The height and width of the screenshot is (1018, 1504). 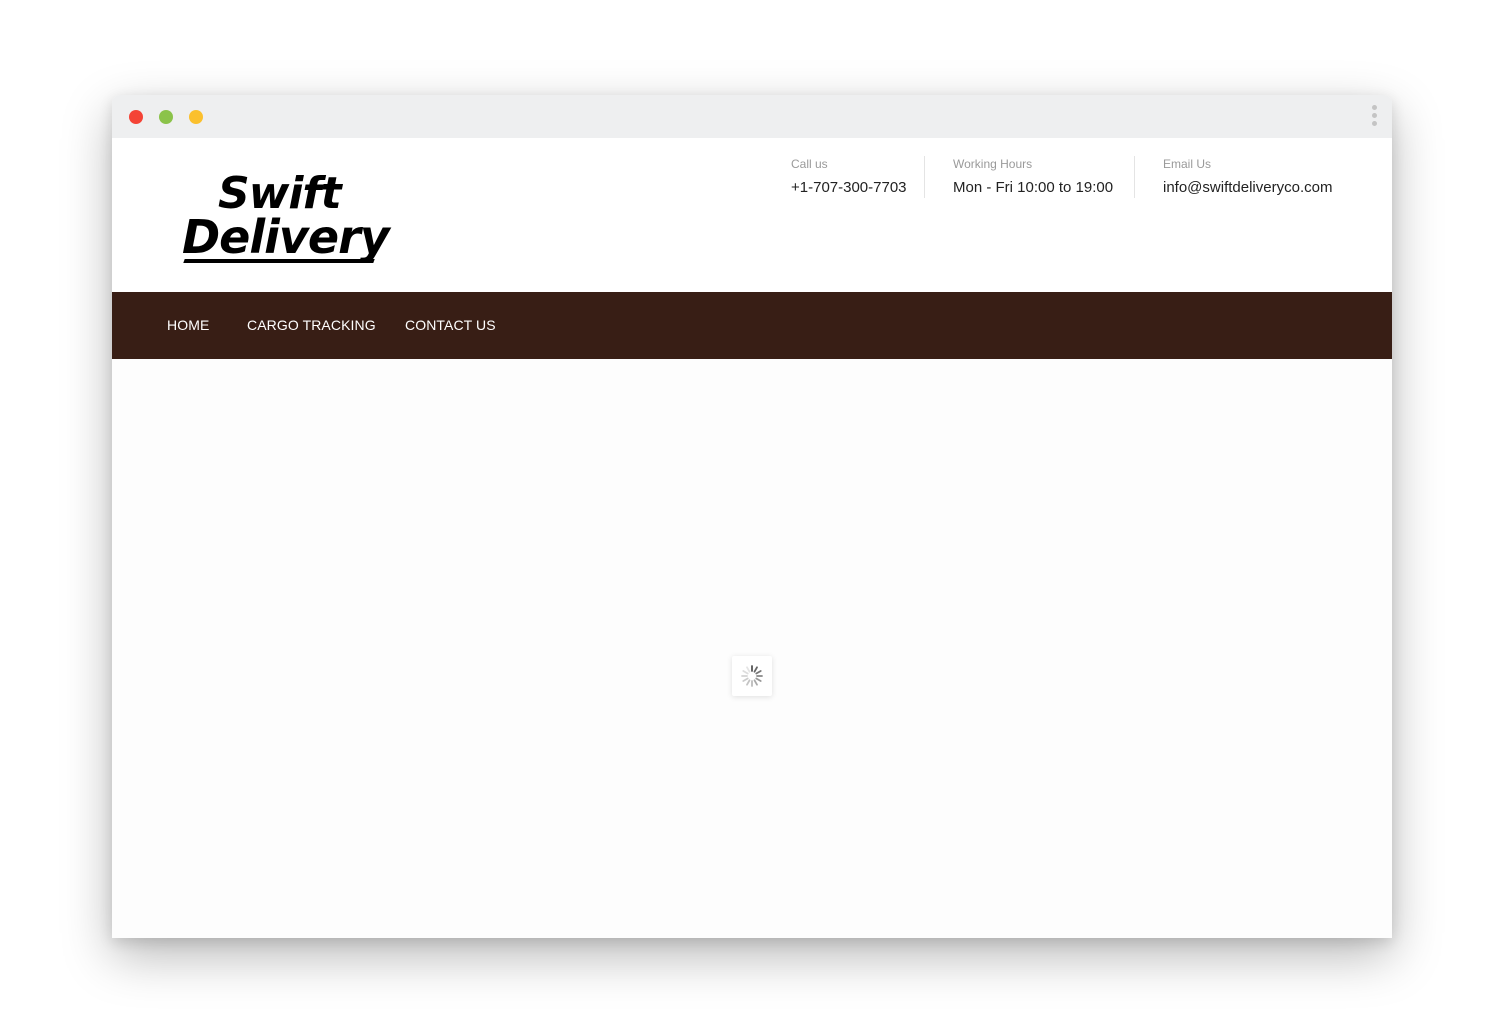 I want to click on site-logo: Swift Delivery, so click(x=286, y=216).